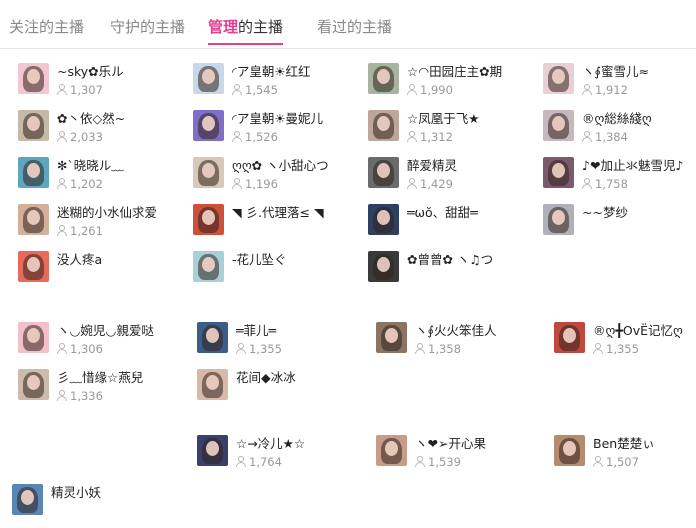 This screenshot has width=696, height=528. Describe the element at coordinates (270, 444) in the screenshot. I see `anchor-name: ☆→冷儿★☆` at that location.